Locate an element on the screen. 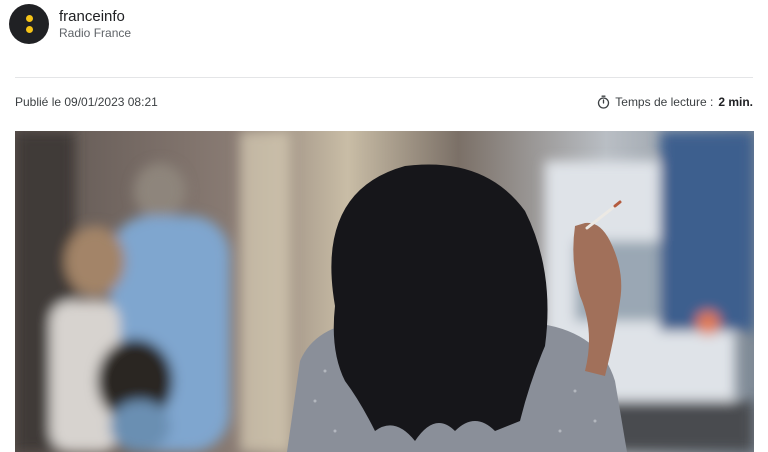 This screenshot has height=452, width=768. publisher-header: franceinfo Radio France is located at coordinates (70, 24).